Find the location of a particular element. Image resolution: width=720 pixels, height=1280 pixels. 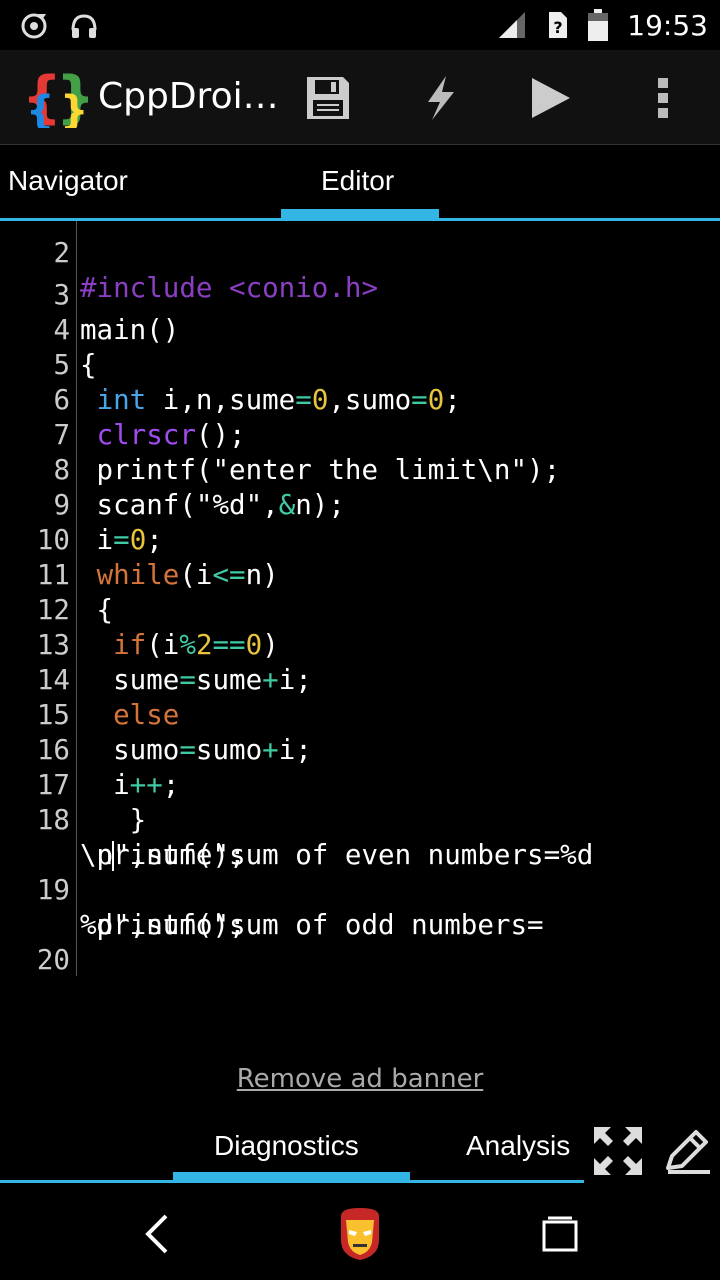

flash-icon is located at coordinates (441, 98).